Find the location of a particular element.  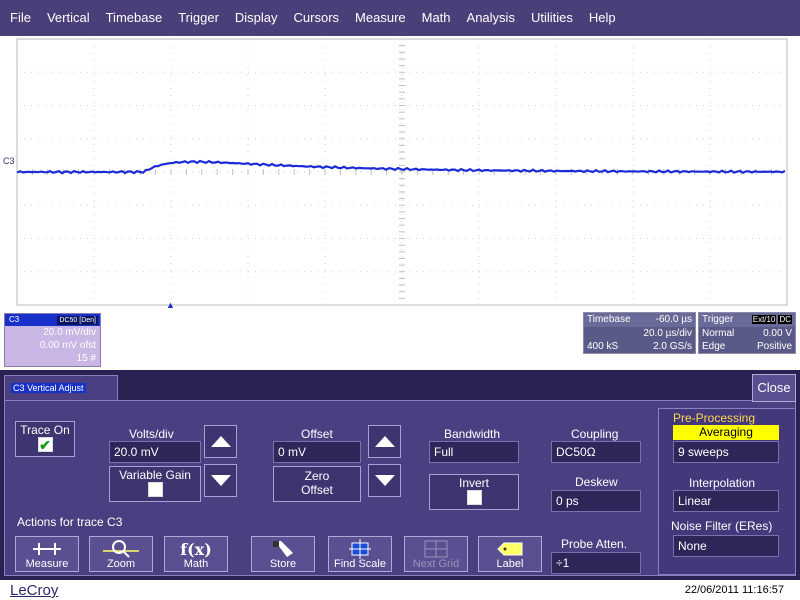

noise-filter-label: Noise Filter (ERes) is located at coordinates (722, 526).